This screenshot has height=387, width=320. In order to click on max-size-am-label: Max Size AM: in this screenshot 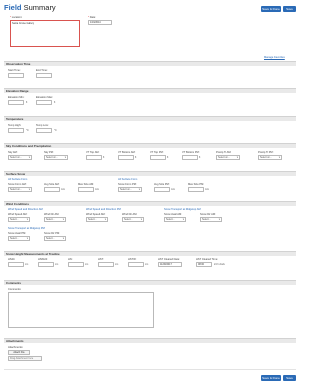, I will do `click(86, 184)`.